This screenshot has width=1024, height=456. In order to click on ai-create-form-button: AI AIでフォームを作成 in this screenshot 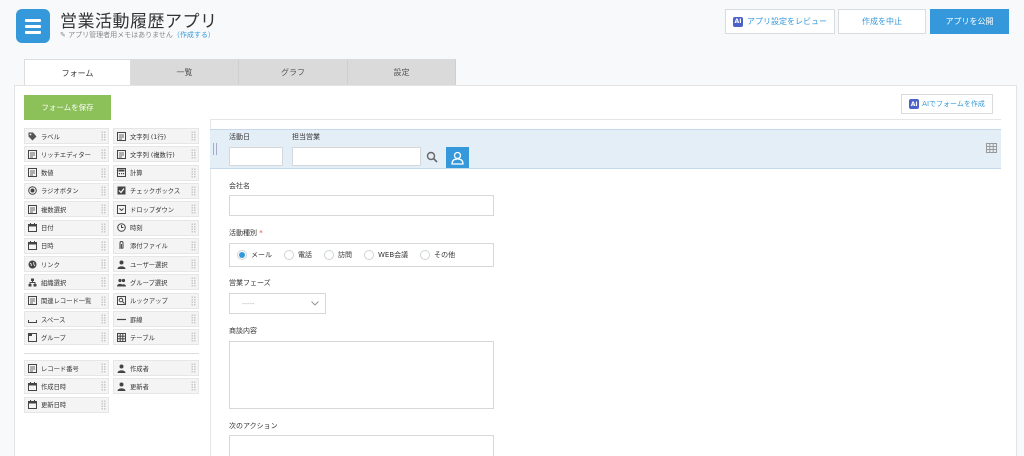, I will do `click(947, 104)`.